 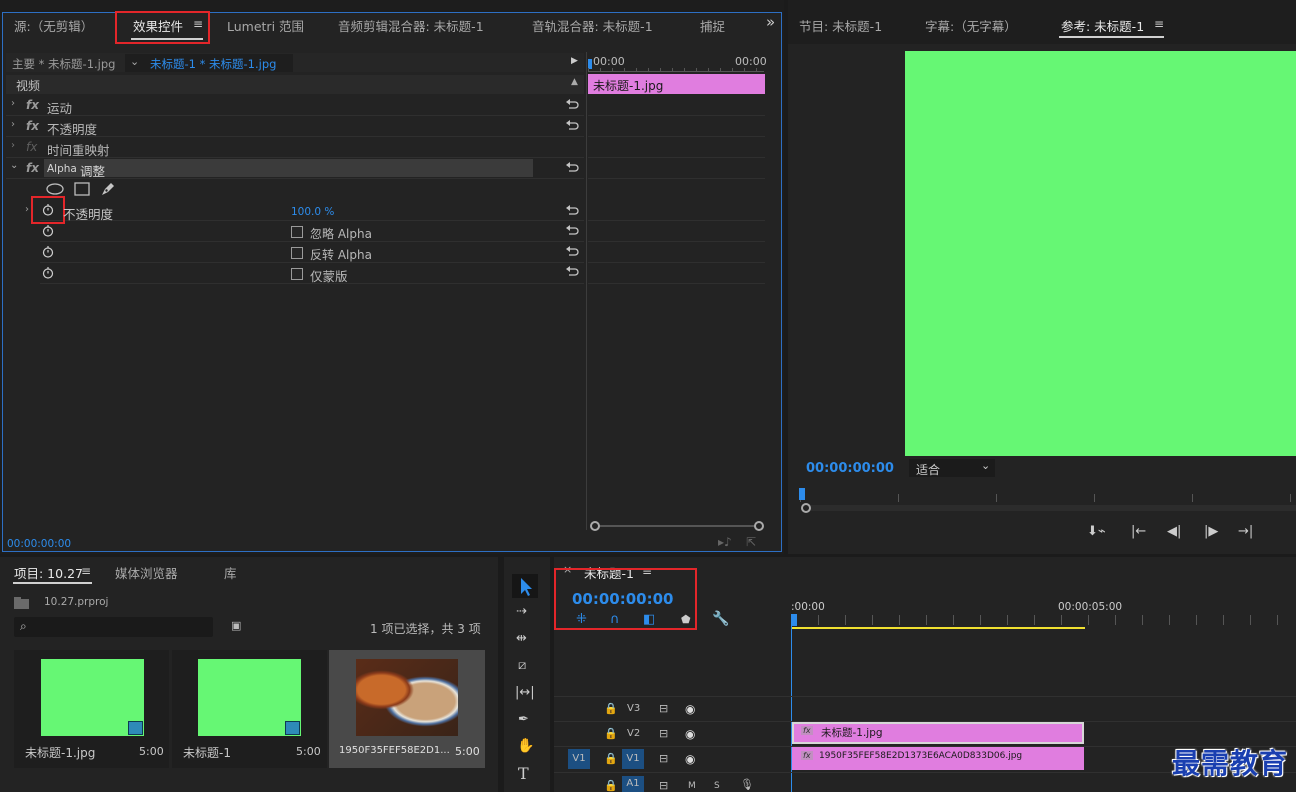 What do you see at coordinates (677, 526) in the screenshot?
I see `zoom-scrollbar` at bounding box center [677, 526].